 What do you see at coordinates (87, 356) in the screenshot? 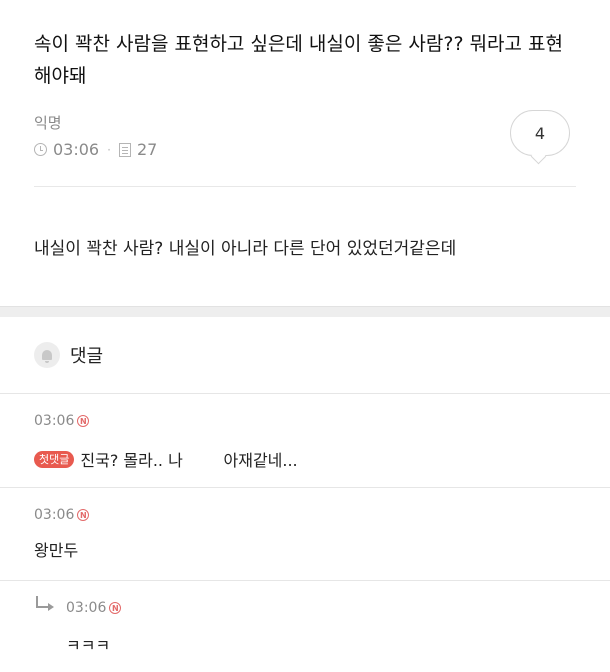
I see `comments-title: 댓글` at bounding box center [87, 356].